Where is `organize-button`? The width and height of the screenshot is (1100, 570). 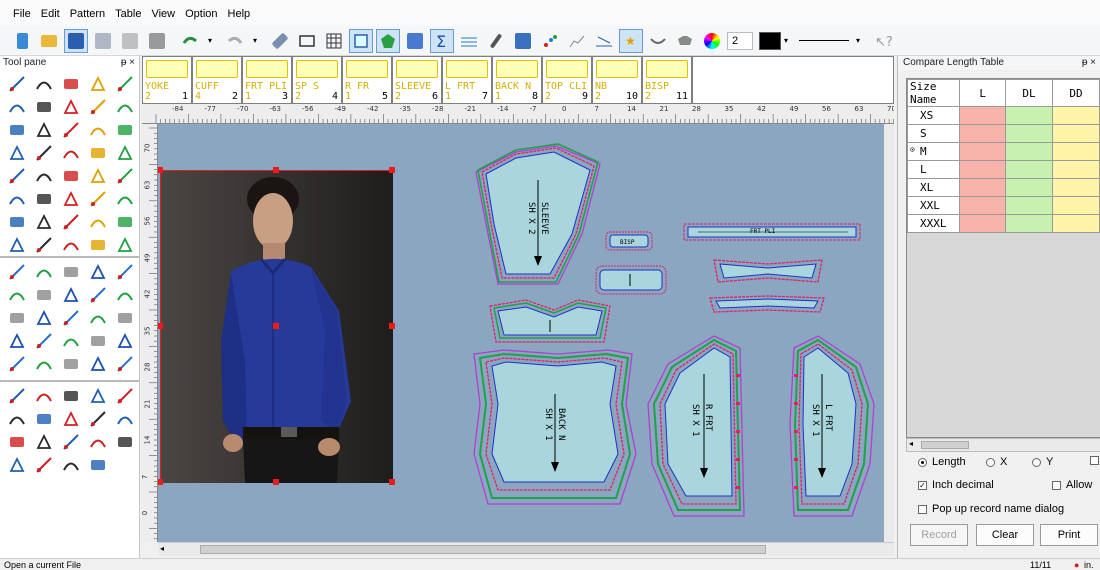 organize-button is located at coordinates (523, 41).